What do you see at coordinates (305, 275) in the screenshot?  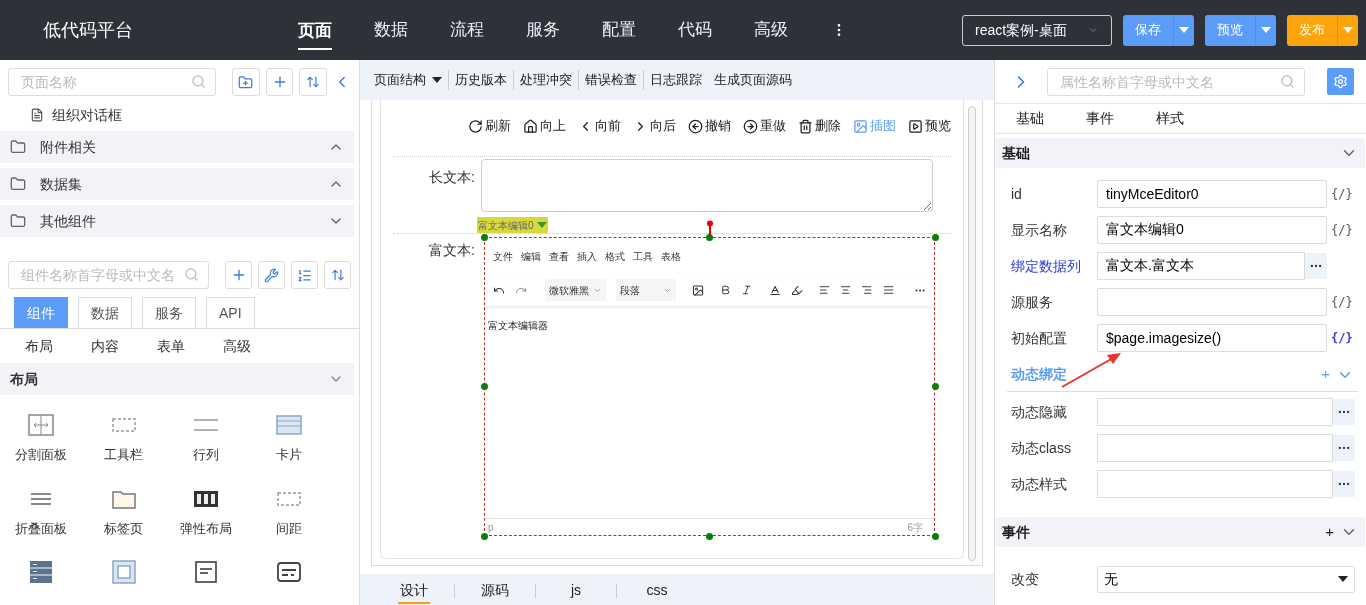 I see `list-button` at bounding box center [305, 275].